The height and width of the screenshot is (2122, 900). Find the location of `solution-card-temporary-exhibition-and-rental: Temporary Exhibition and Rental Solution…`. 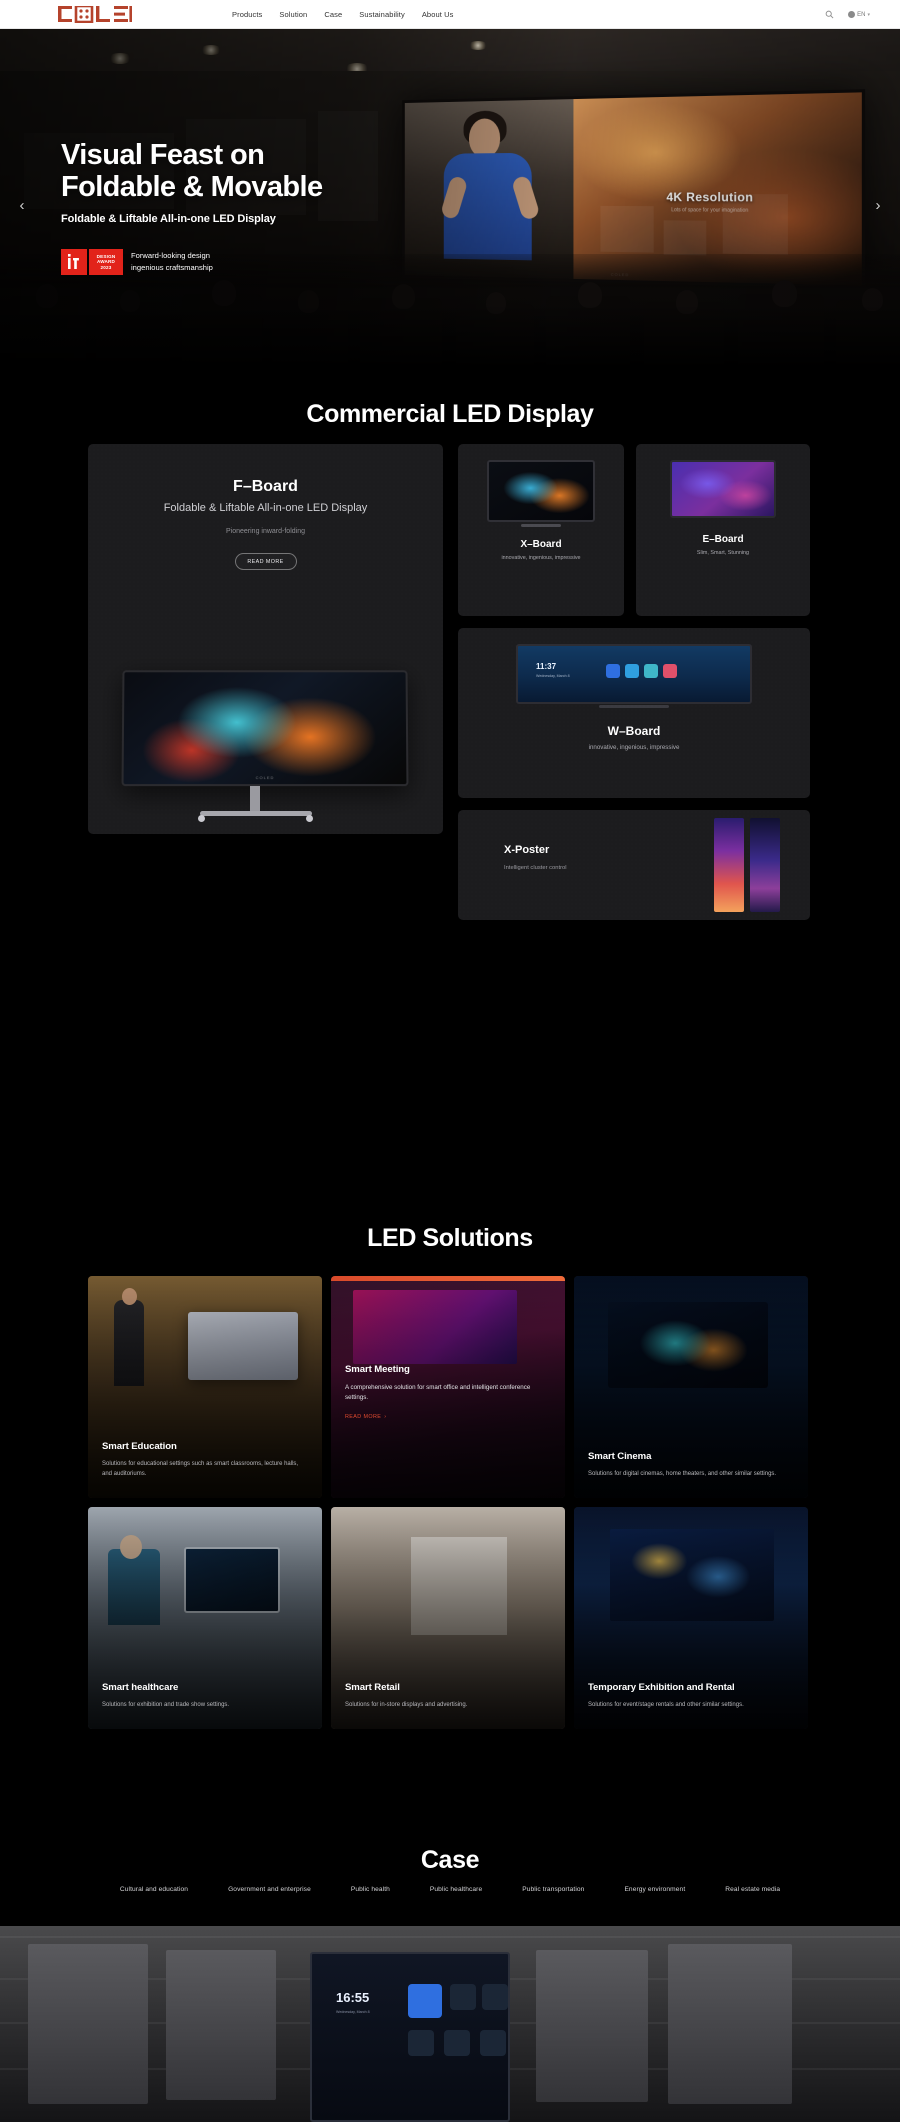

solution-card-temporary-exhibition-and-rental: Temporary Exhibition and Rental Solution… is located at coordinates (691, 1618).